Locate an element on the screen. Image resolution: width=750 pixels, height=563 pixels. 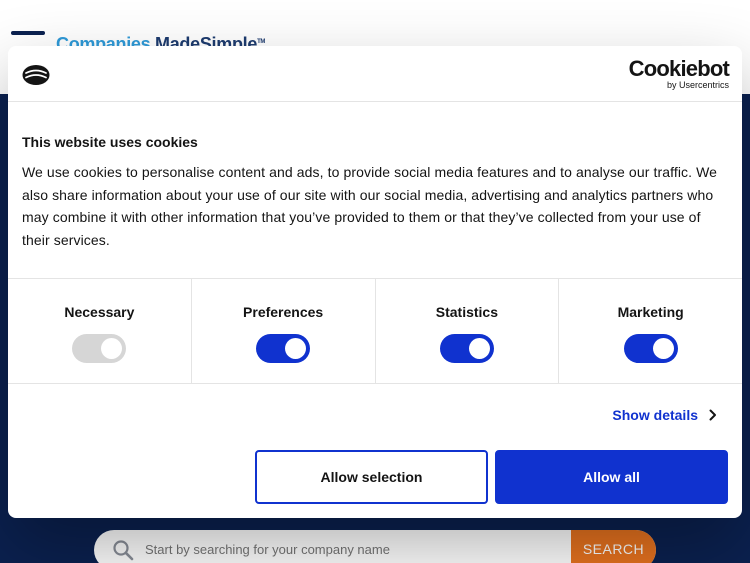
category-label: Necessary is located at coordinates (99, 312).